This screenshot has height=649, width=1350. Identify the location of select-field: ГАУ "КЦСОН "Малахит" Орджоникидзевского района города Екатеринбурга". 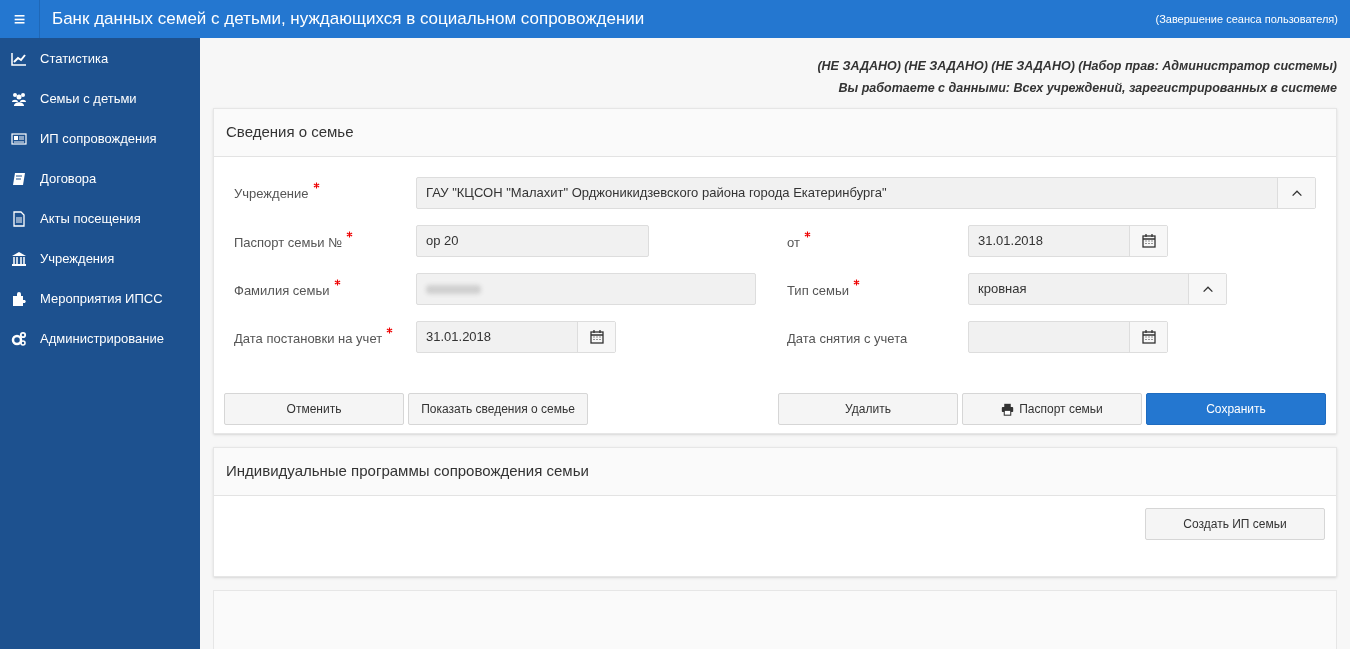
(866, 193).